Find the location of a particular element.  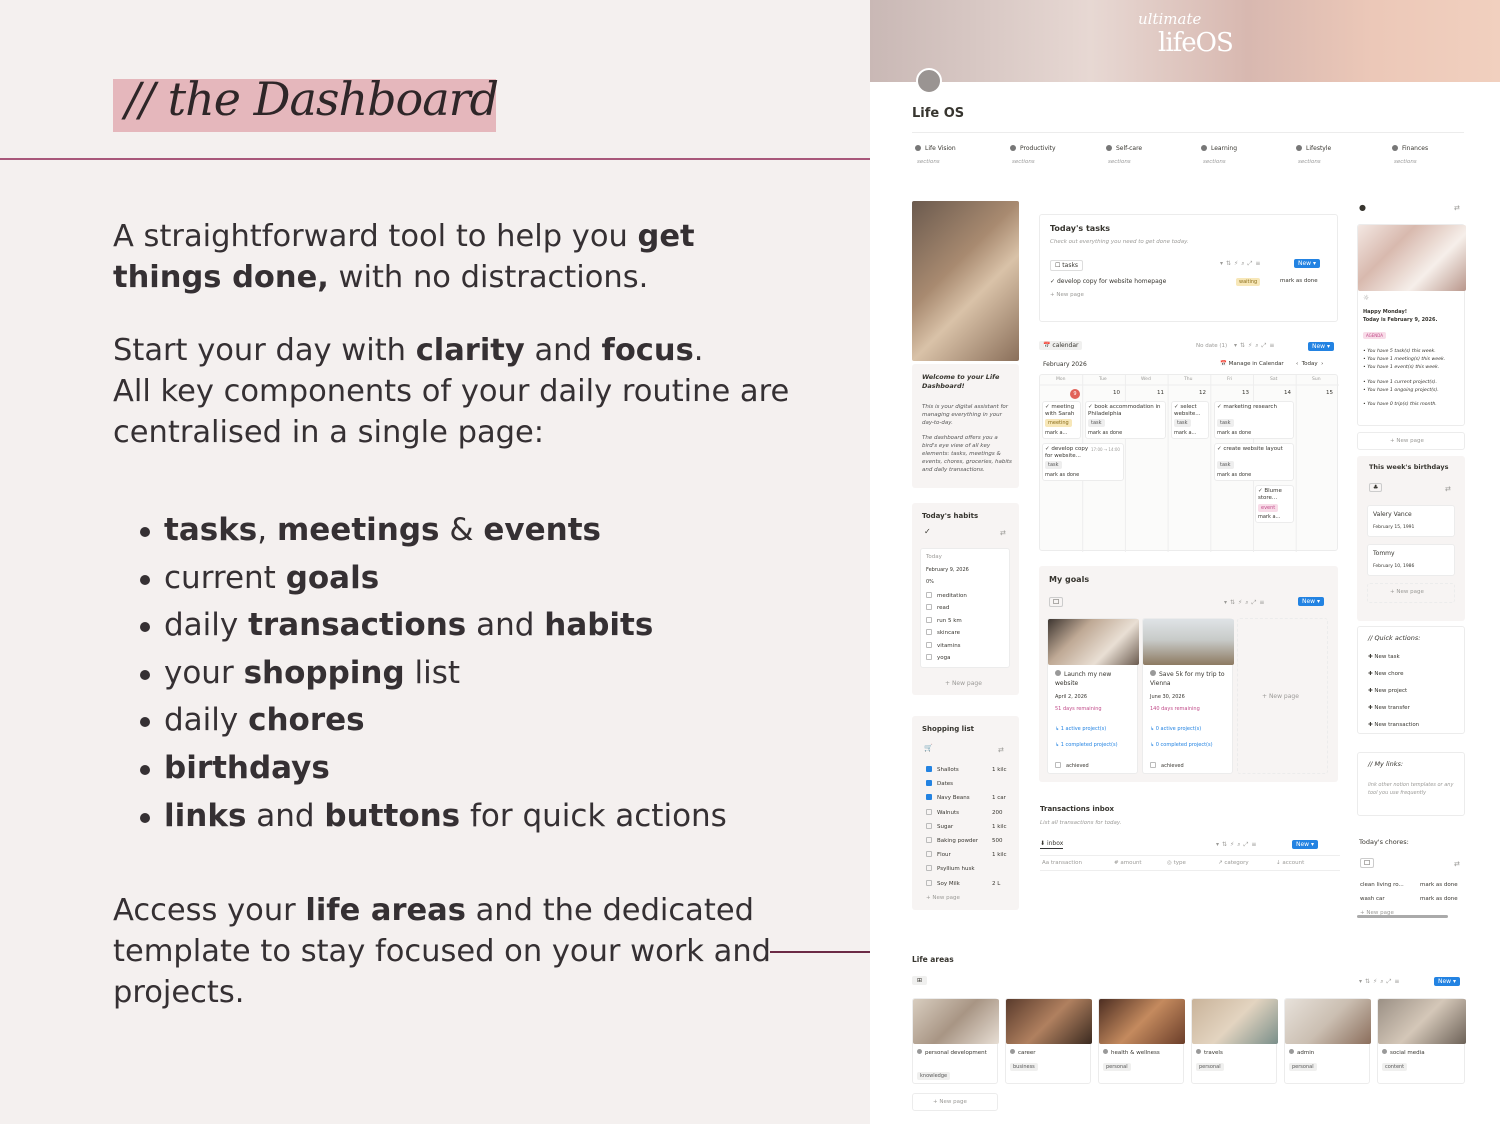

calendar-view-tab: 📅 calendar is located at coordinates (1061, 345).